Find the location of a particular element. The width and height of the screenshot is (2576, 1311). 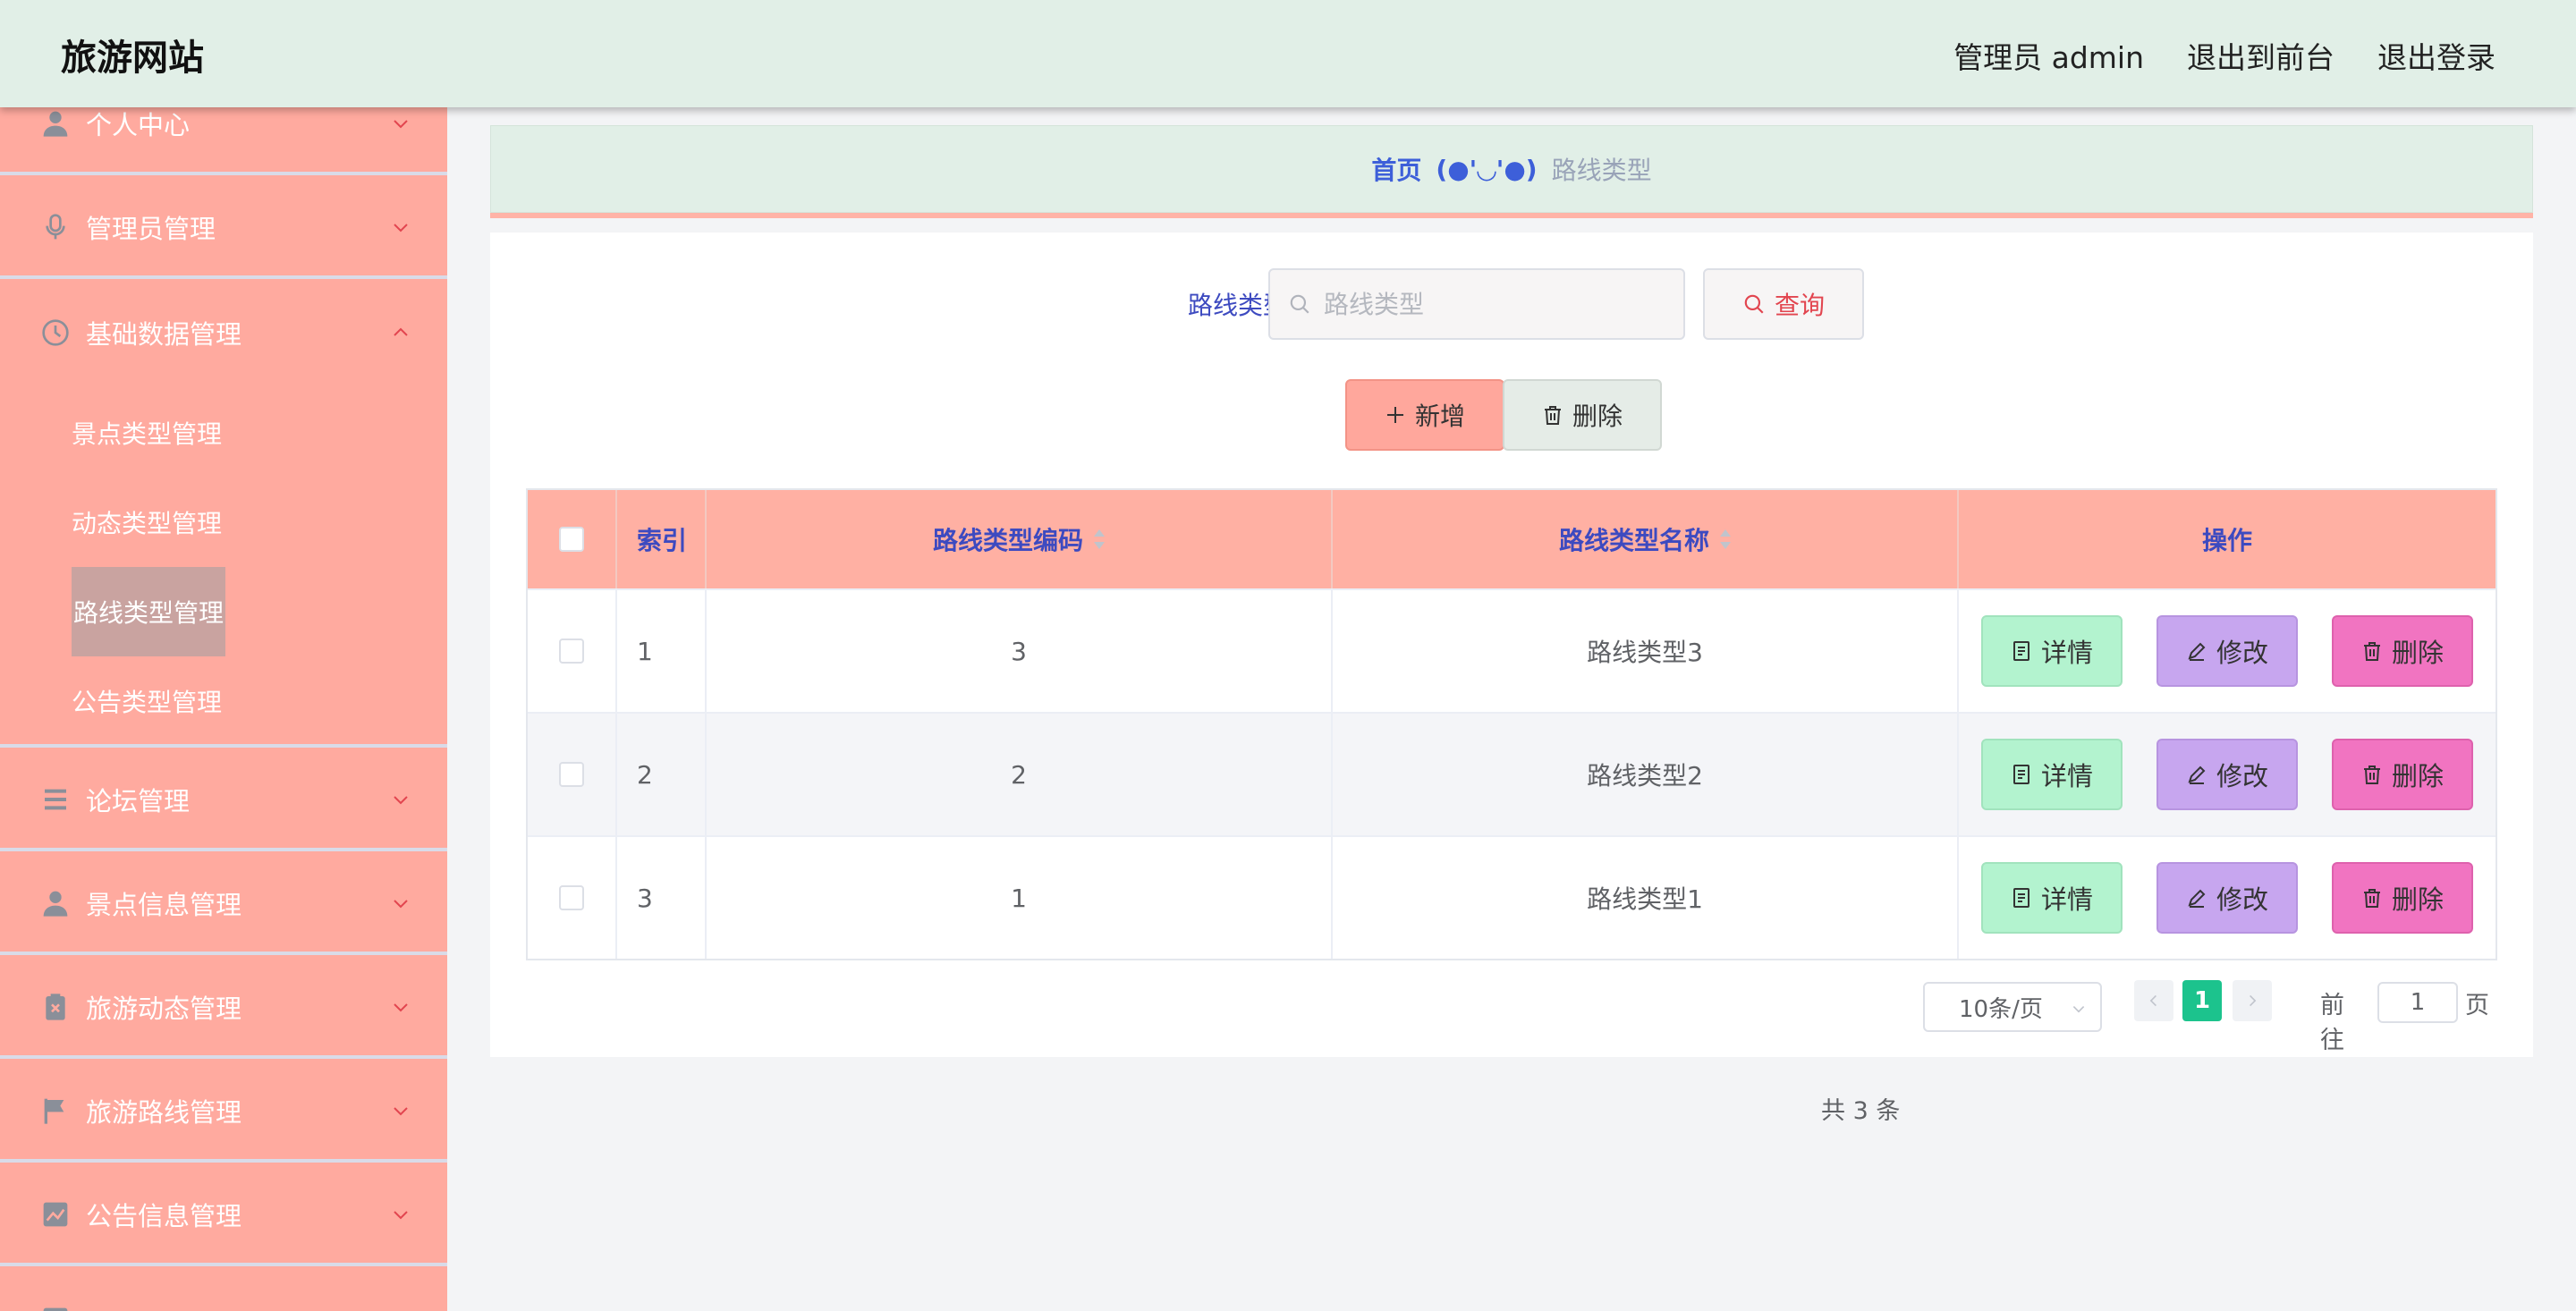

chevron-up-icon is located at coordinates (401, 331).